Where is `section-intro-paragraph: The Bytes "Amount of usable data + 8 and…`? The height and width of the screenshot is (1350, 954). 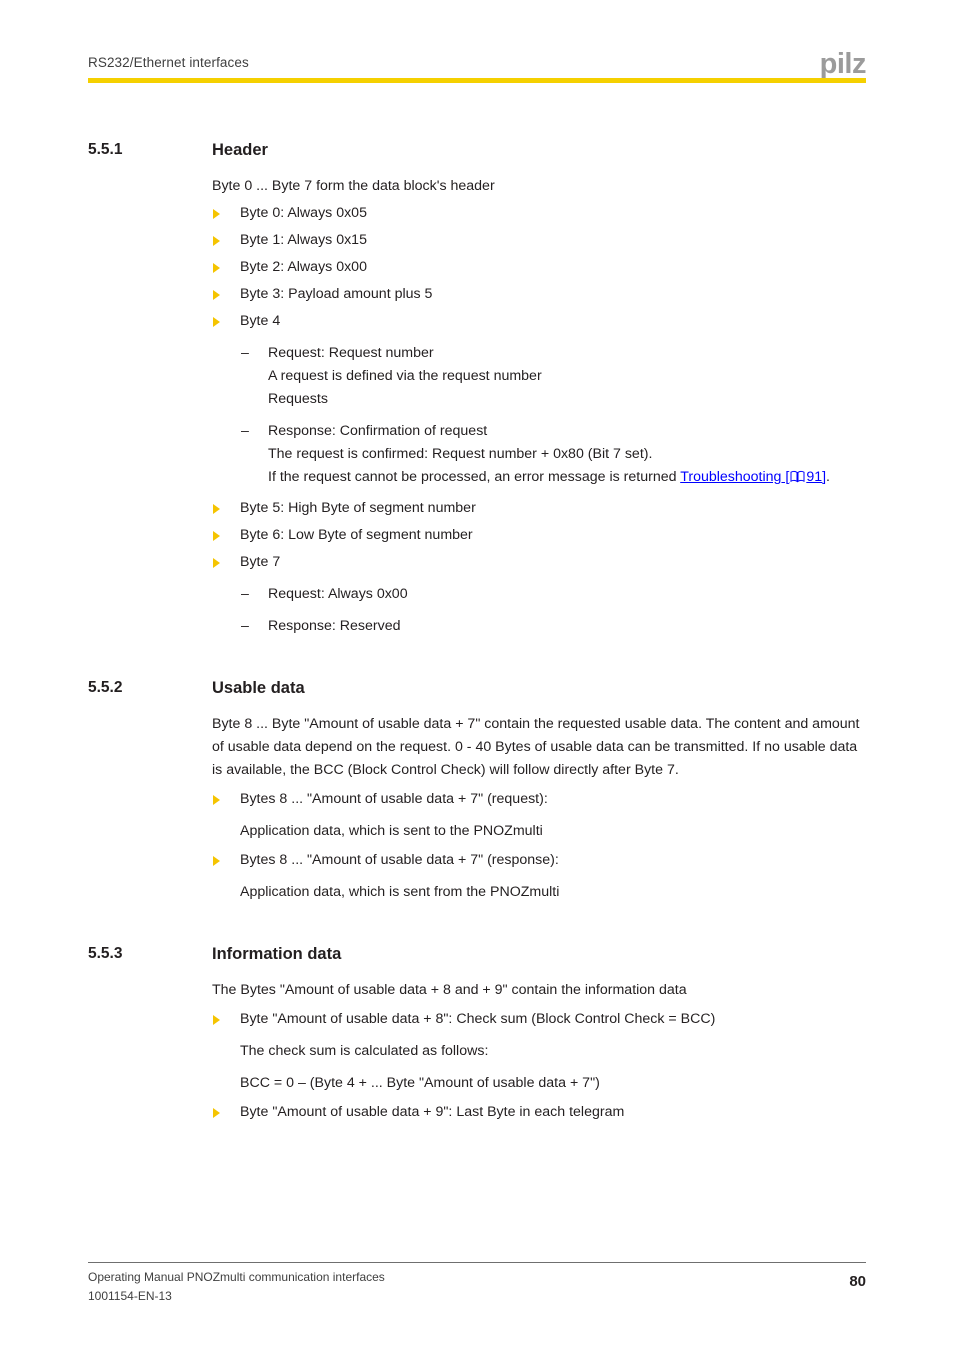
section-intro-paragraph: The Bytes "Amount of usable data + 8 and… is located at coordinates (449, 990).